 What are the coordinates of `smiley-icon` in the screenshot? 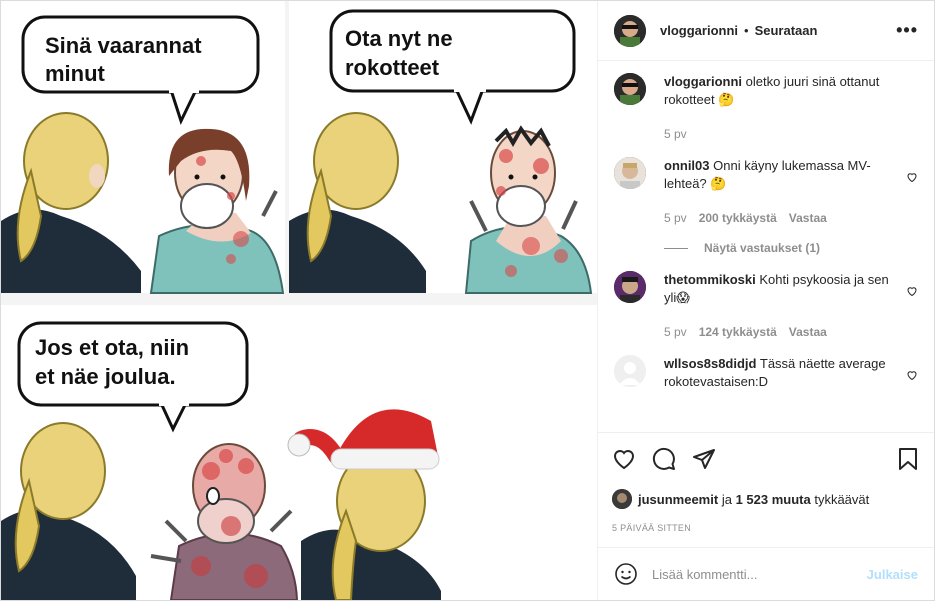 It's located at (626, 574).